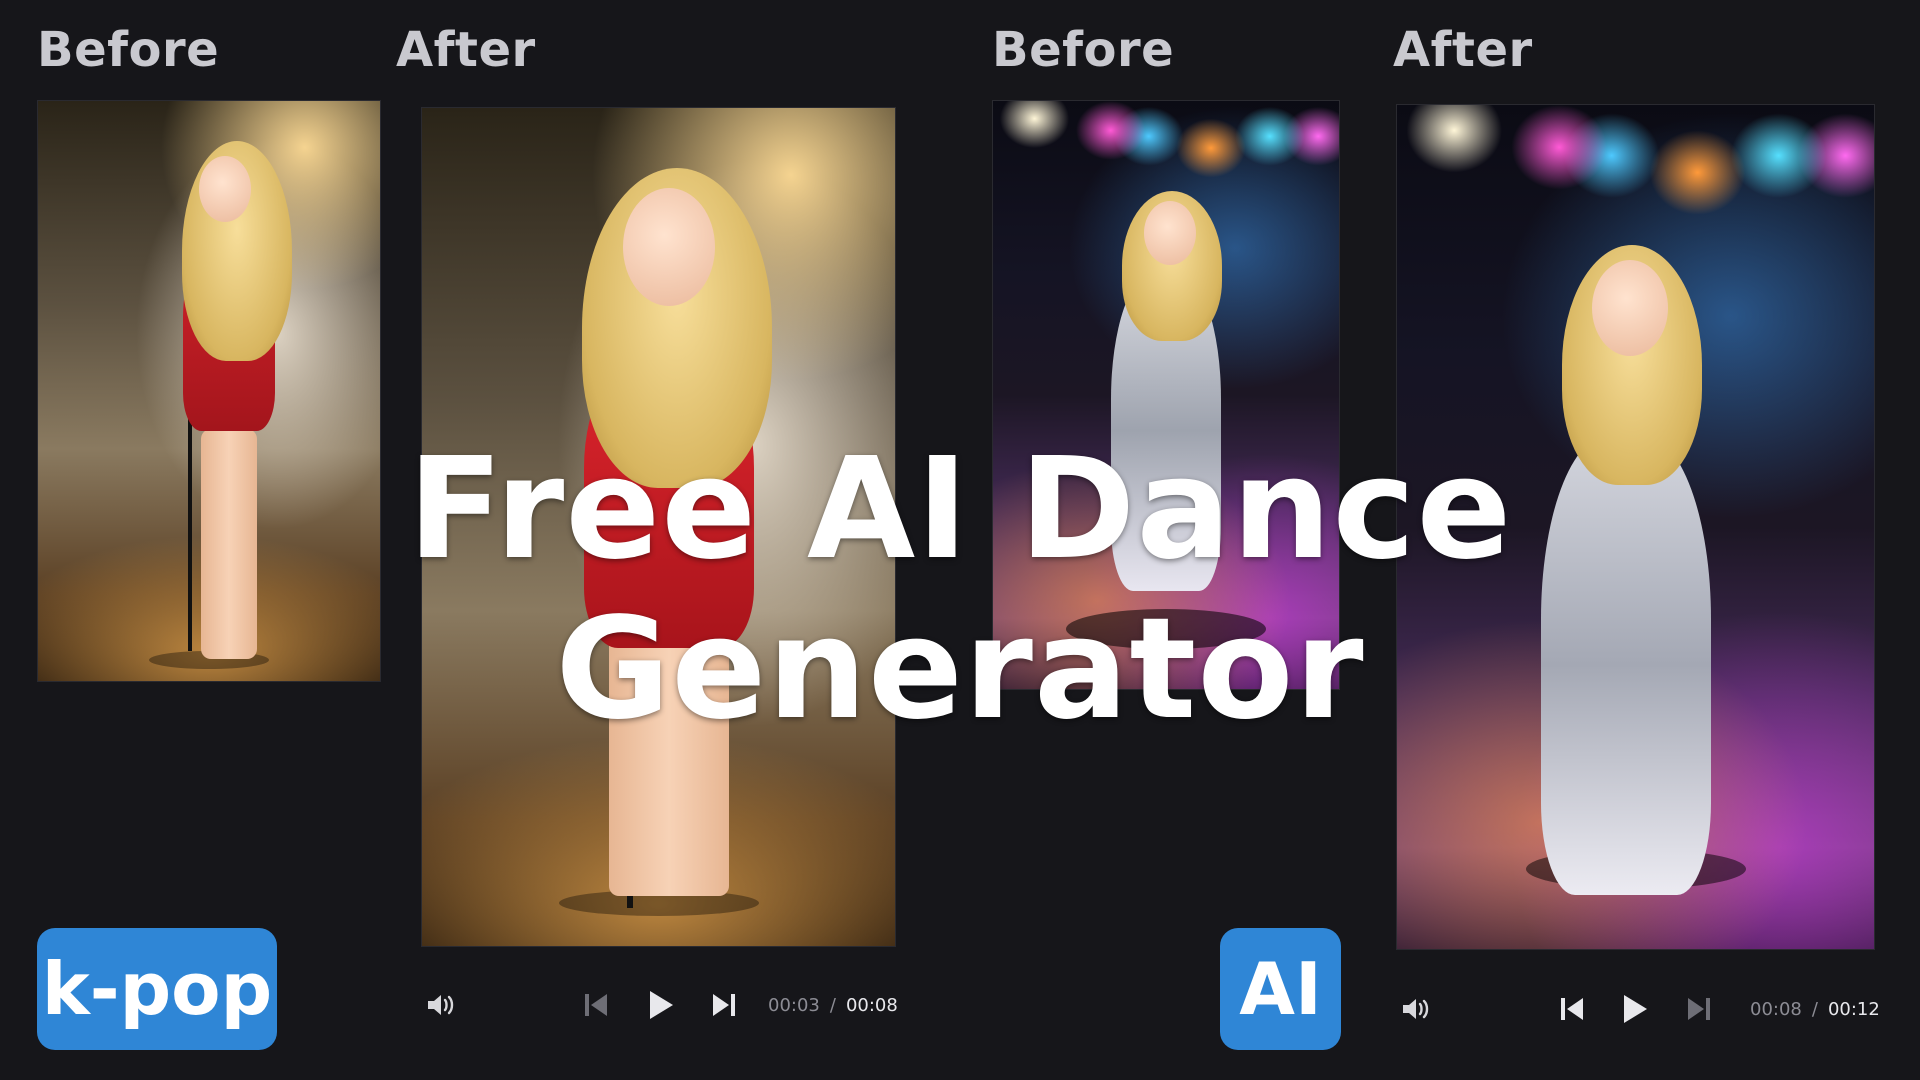 The width and height of the screenshot is (1920, 1080). Describe the element at coordinates (128, 50) in the screenshot. I see `left-before-label: Before` at that location.